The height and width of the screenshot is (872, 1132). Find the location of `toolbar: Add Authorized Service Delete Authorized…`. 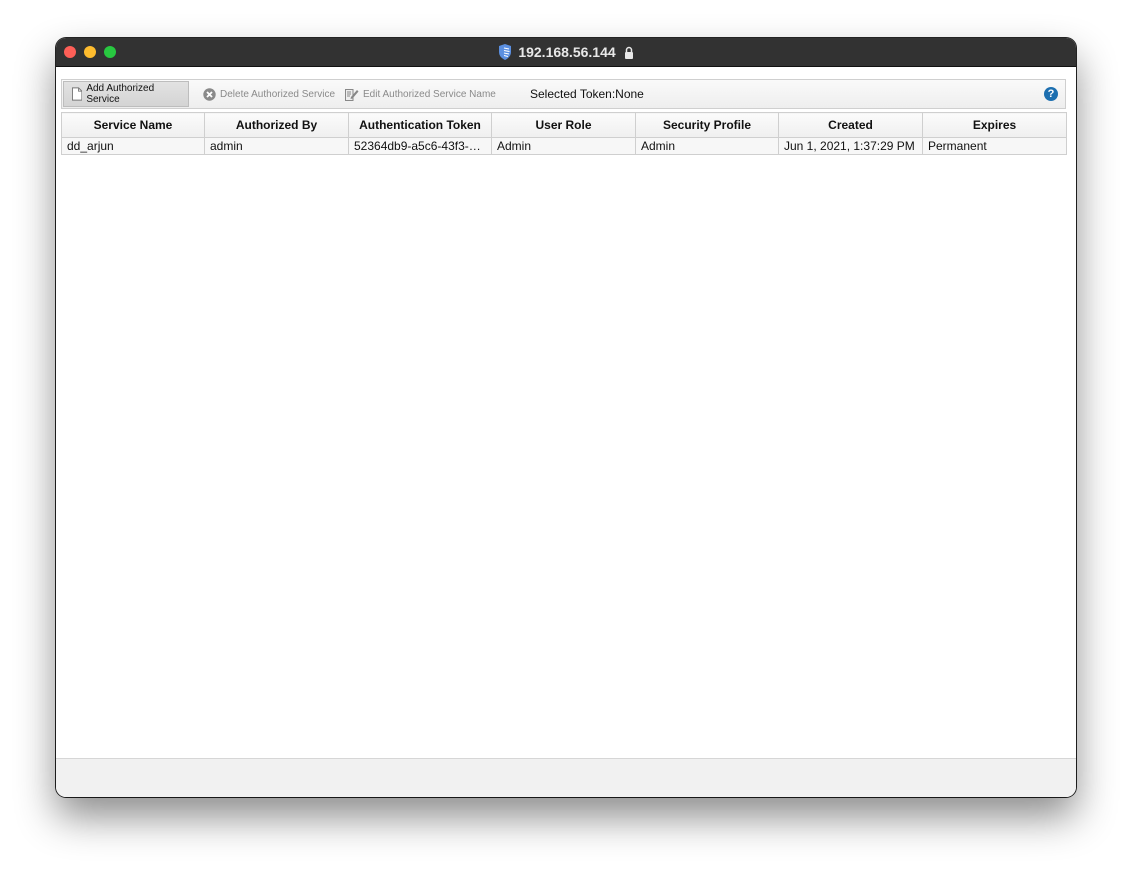

toolbar: Add Authorized Service Delete Authorized… is located at coordinates (563, 94).